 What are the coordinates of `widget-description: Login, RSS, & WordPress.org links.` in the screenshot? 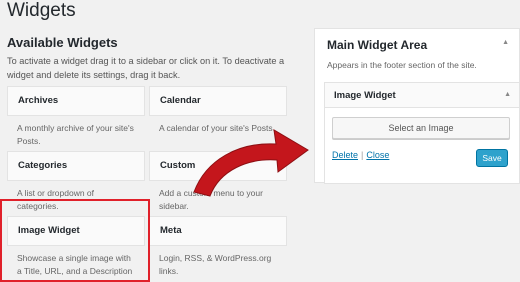 It's located at (215, 264).